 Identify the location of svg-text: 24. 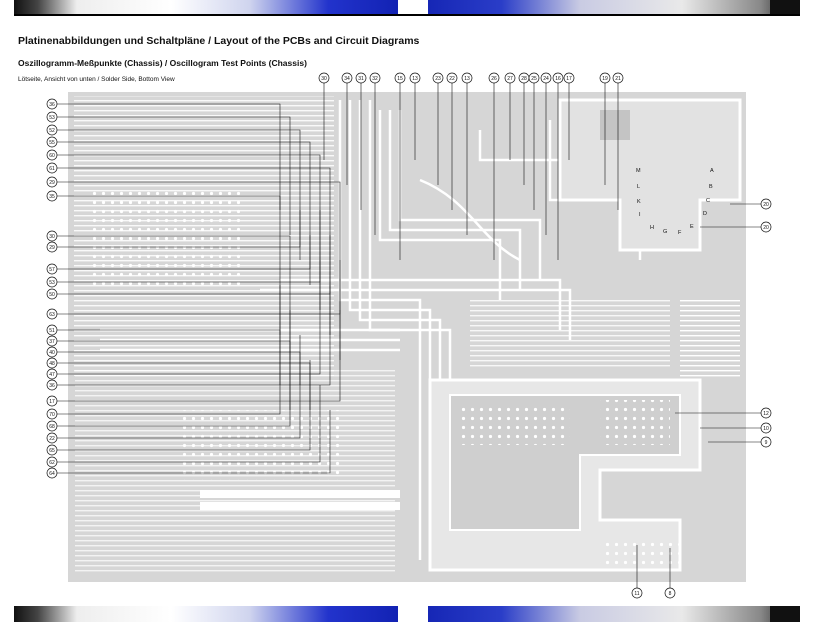
(546, 79).